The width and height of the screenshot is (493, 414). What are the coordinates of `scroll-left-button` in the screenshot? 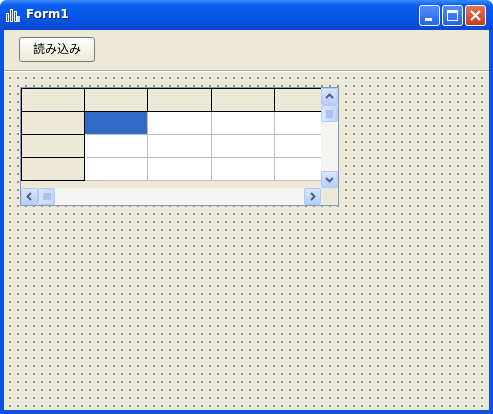 It's located at (29, 196).